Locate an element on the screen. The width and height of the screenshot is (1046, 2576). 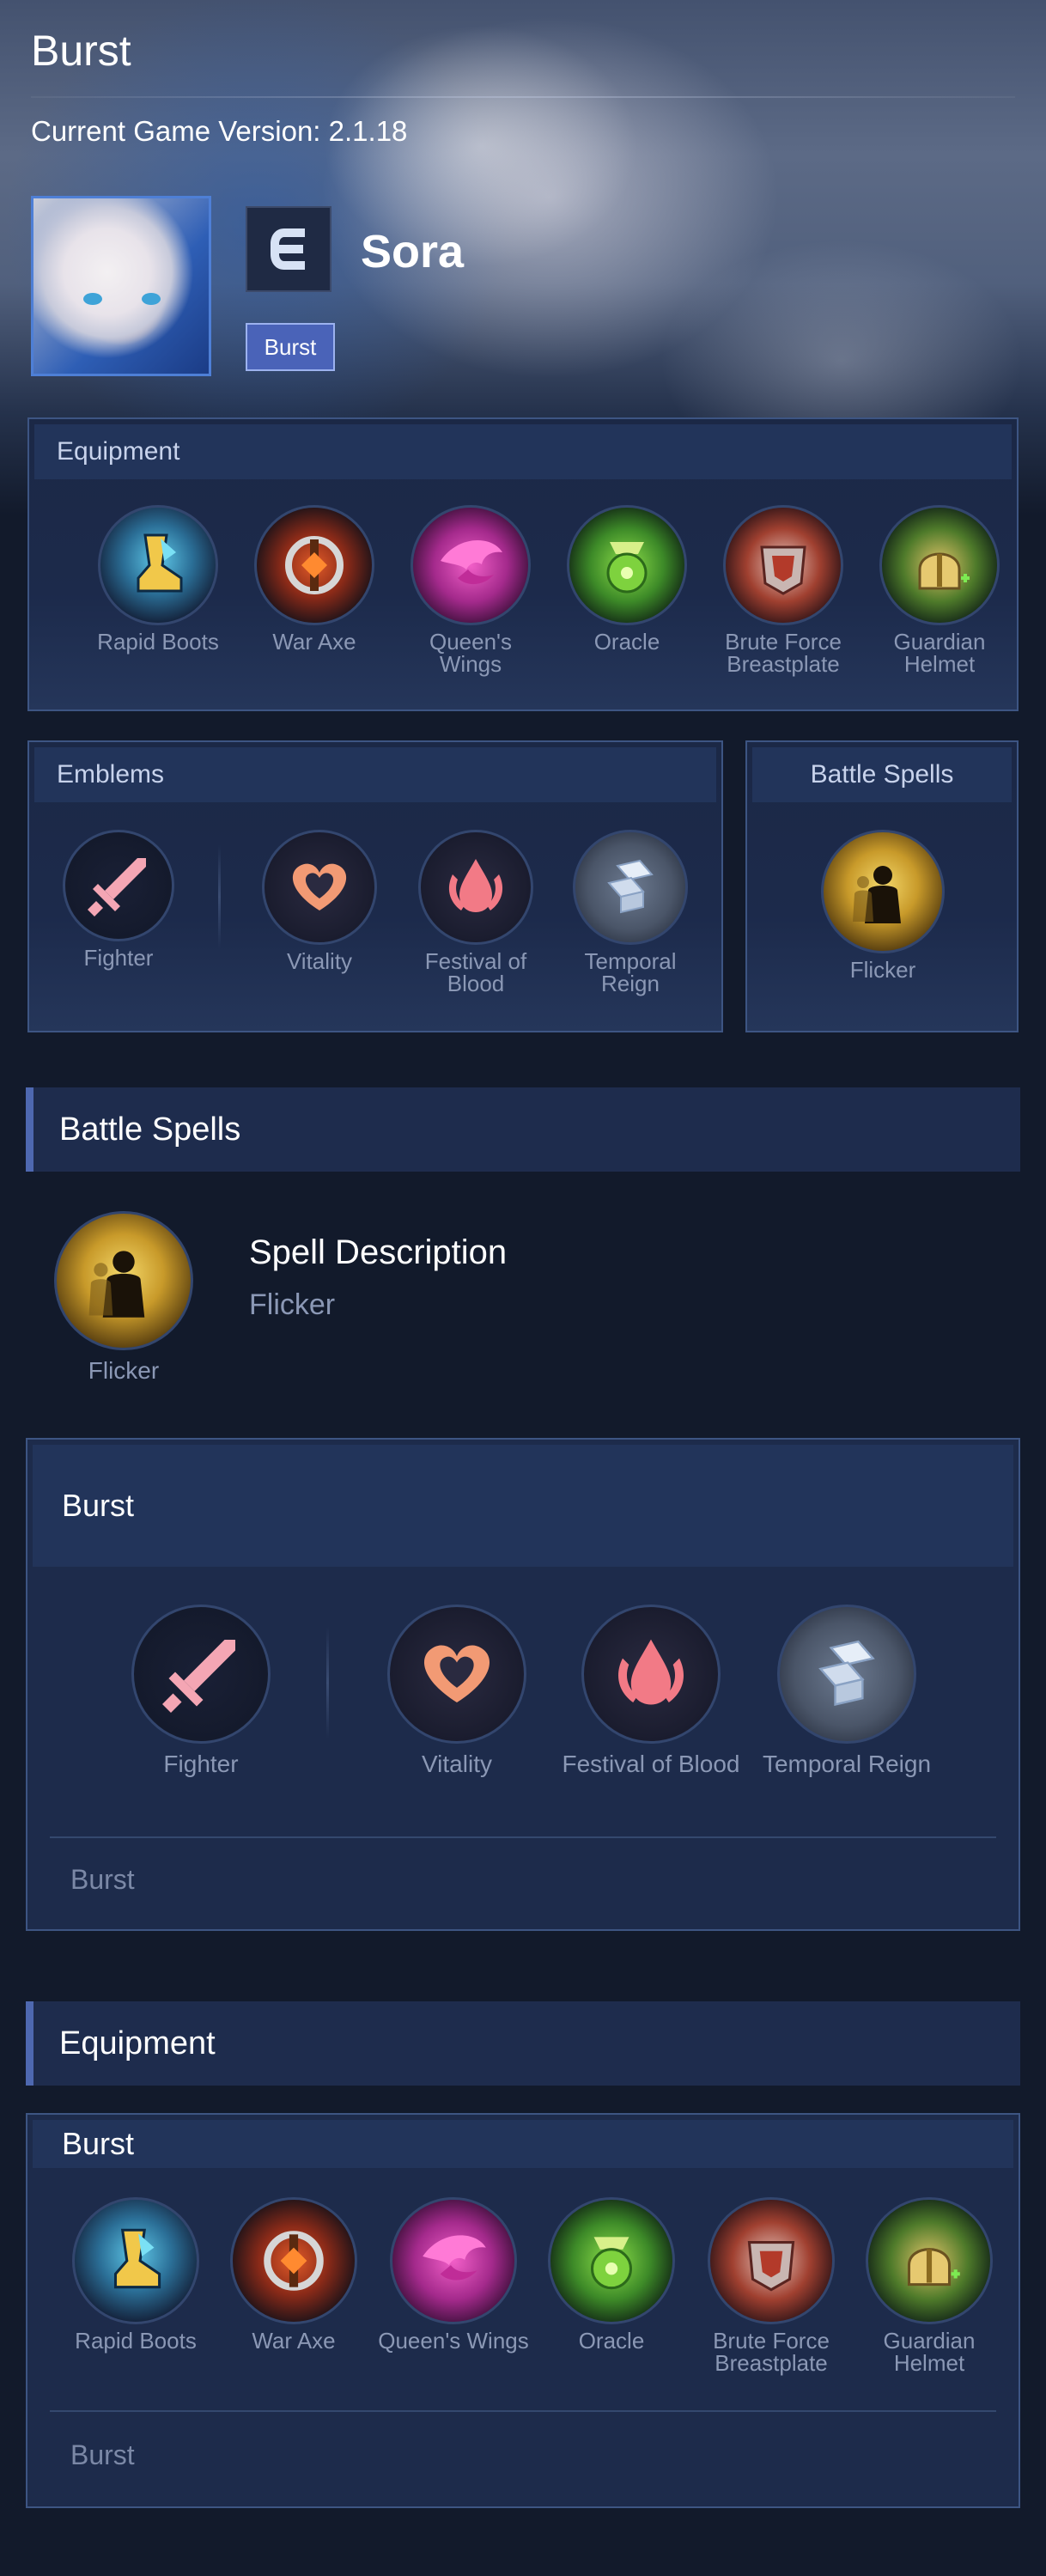
spell-description-text: Flicker is located at coordinates (292, 1304).